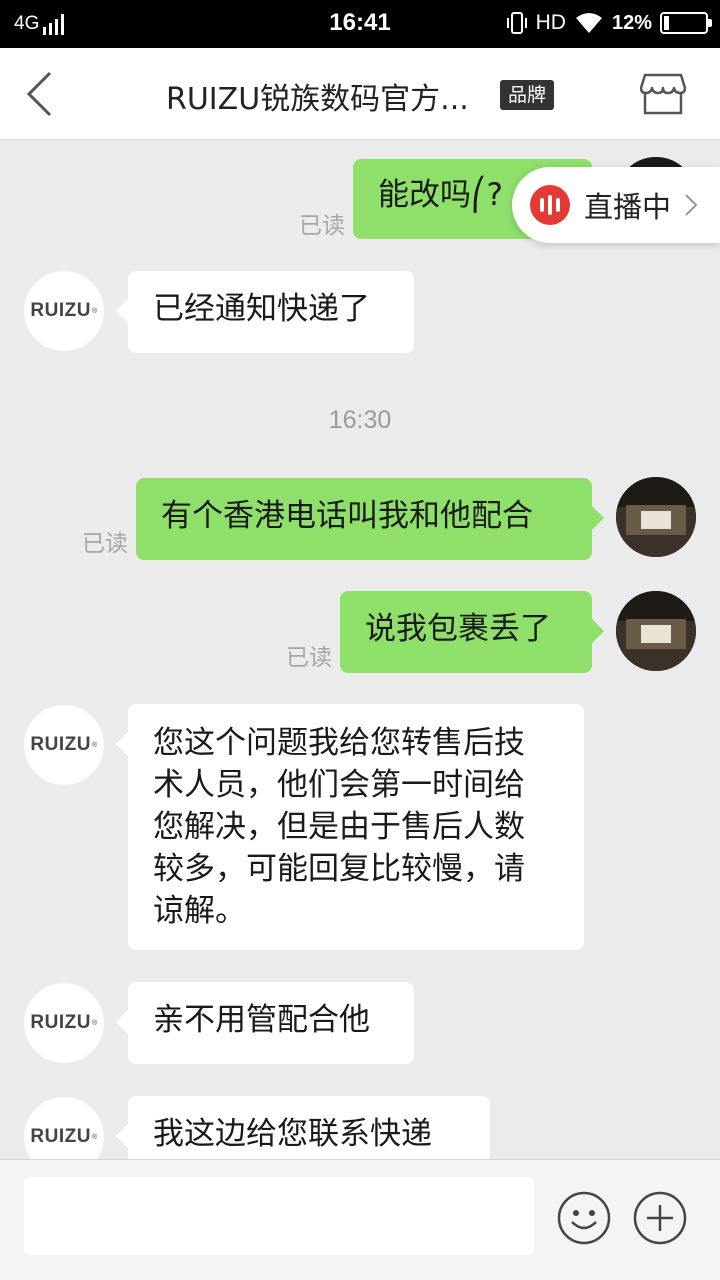 This screenshot has height=1280, width=720. What do you see at coordinates (663, 94) in the screenshot?
I see `store-icon` at bounding box center [663, 94].